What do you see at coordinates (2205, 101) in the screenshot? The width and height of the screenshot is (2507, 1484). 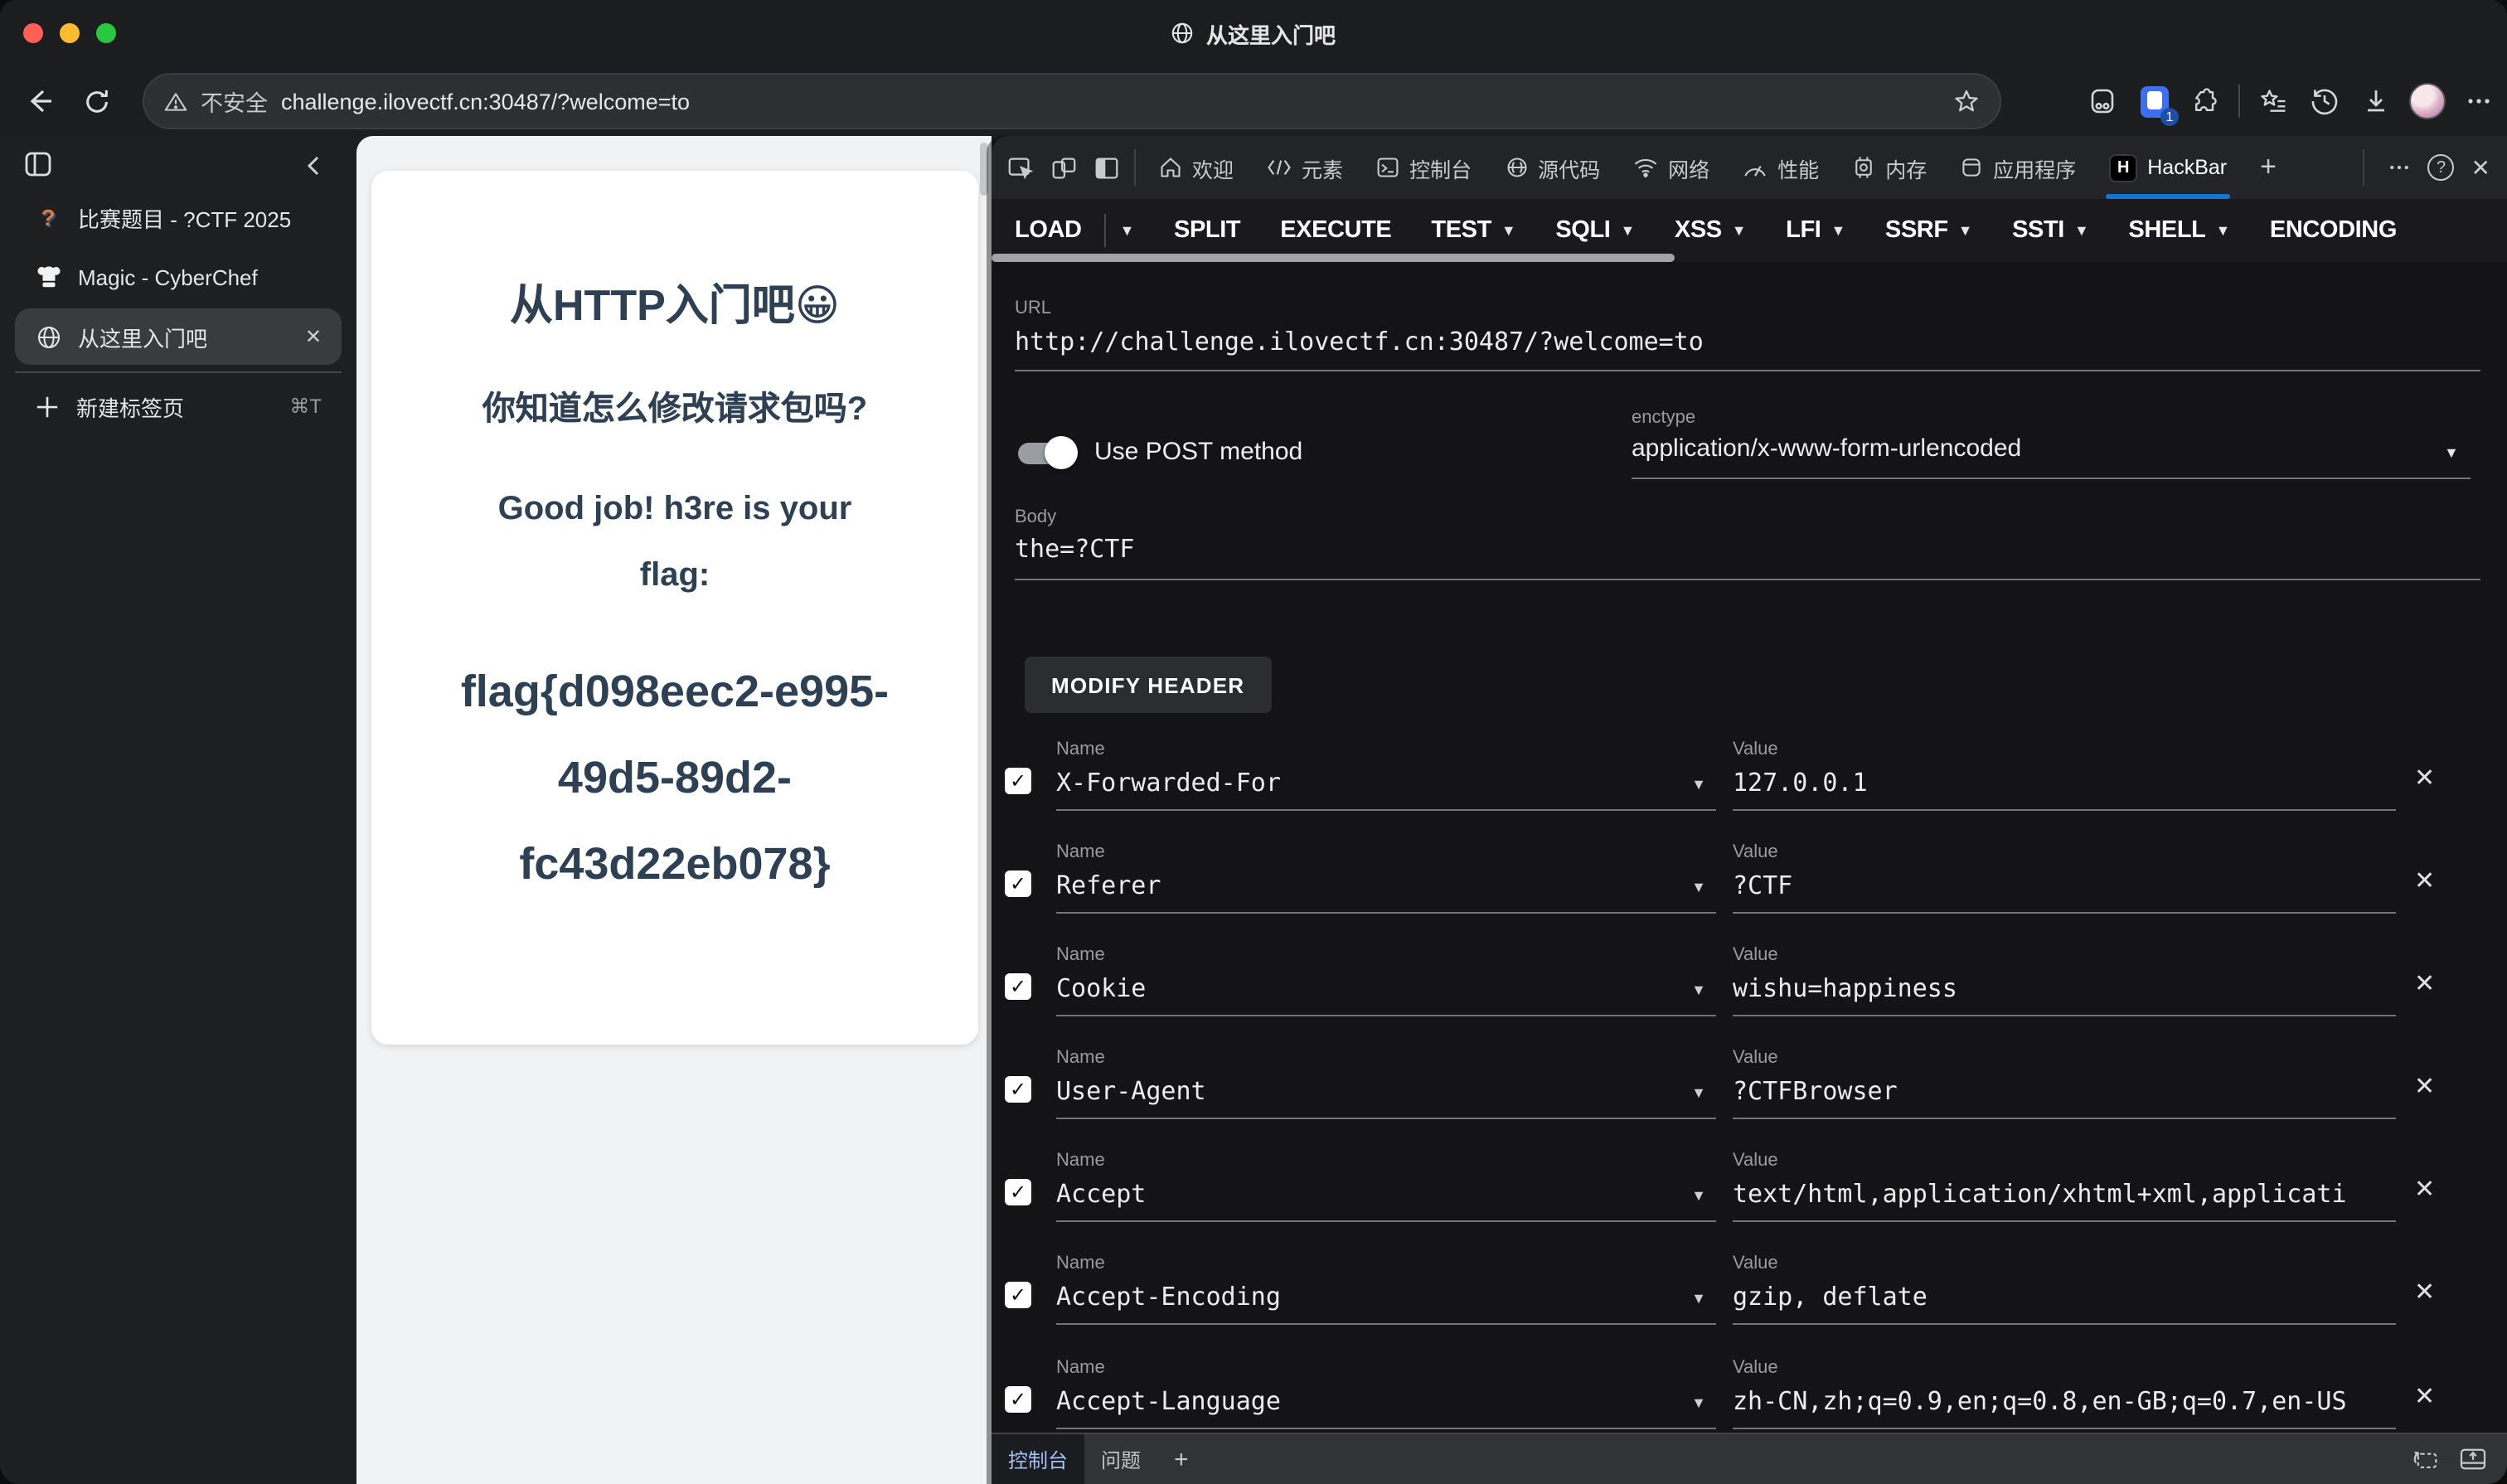 I see `extensions-puzzle-icon` at bounding box center [2205, 101].